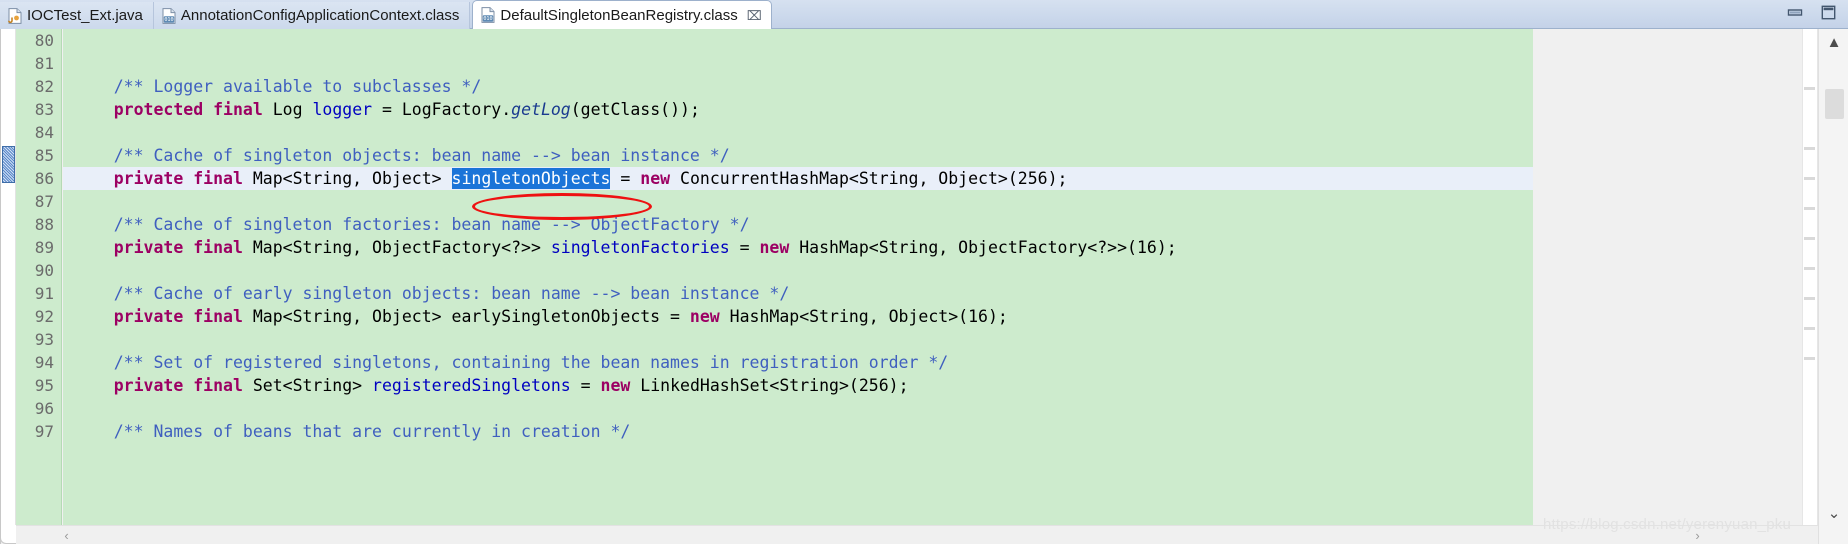 Image resolution: width=1848 pixels, height=544 pixels. I want to click on code-token: Map<String, ObjectFactory<?>>, so click(401, 247).